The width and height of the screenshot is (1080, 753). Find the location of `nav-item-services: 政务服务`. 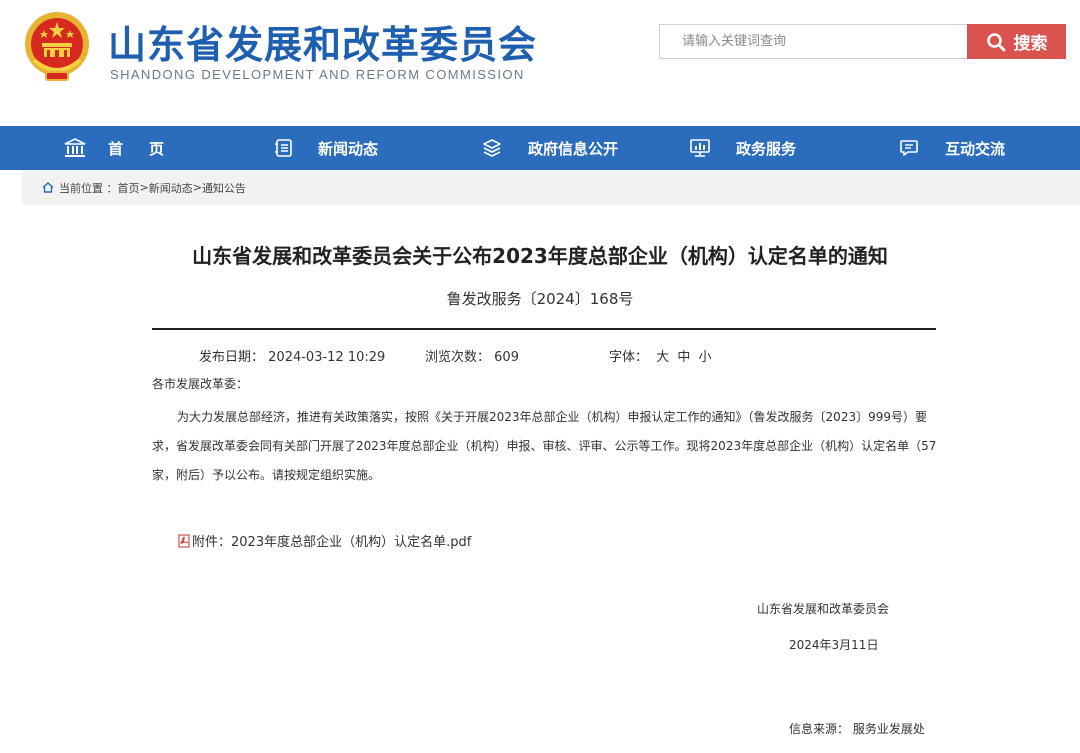

nav-item-services: 政务服务 is located at coordinates (743, 148).